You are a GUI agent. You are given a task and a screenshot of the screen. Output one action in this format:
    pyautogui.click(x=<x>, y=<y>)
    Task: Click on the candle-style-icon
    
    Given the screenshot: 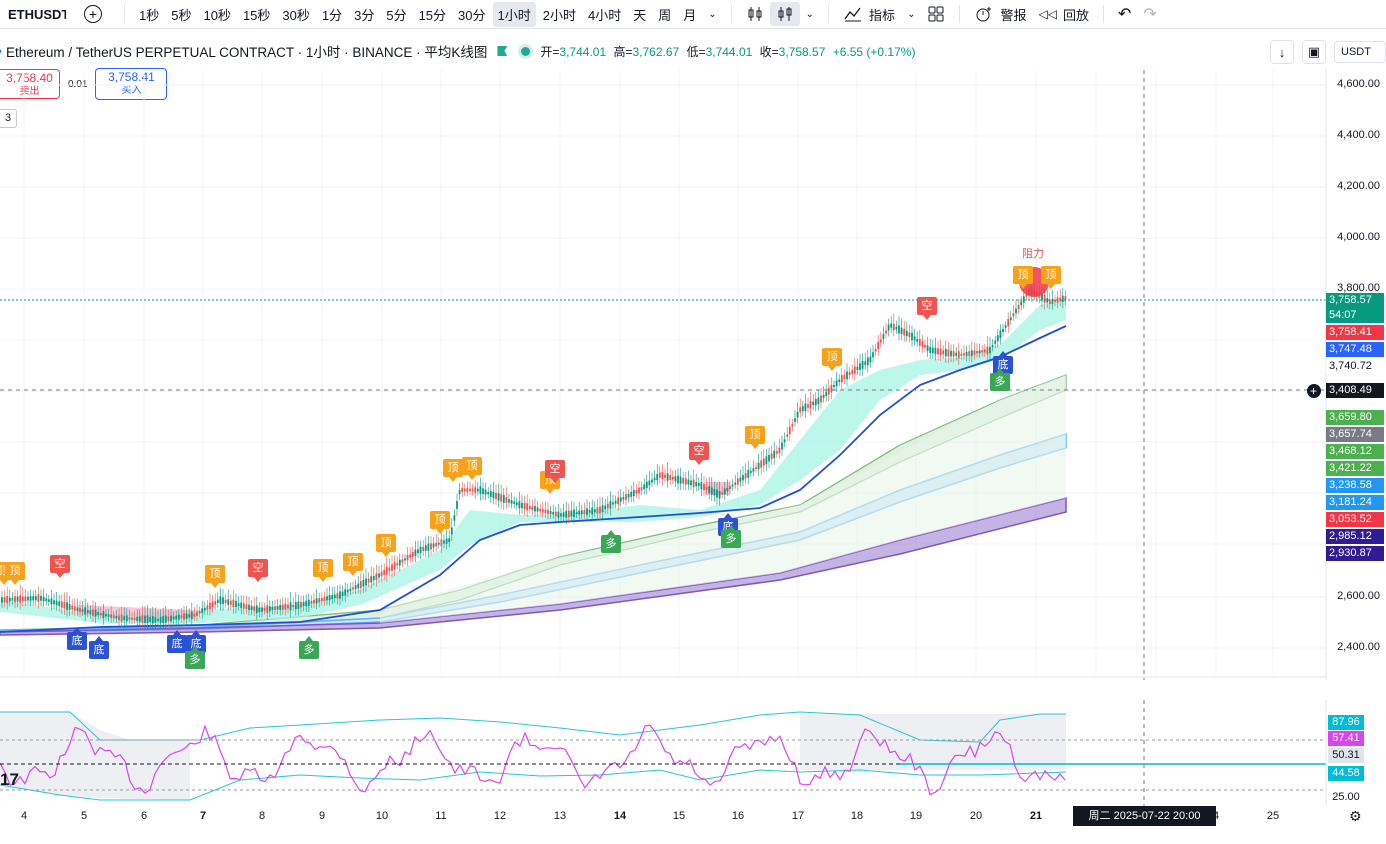 What is the action you would take?
    pyautogui.click(x=755, y=14)
    